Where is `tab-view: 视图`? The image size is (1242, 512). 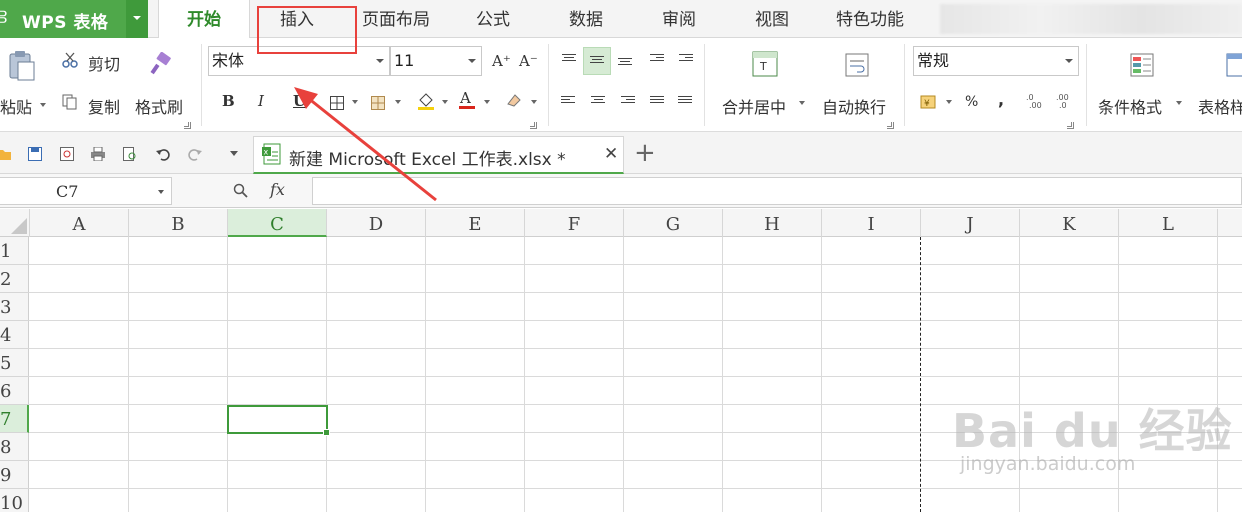 tab-view: 视图 is located at coordinates (772, 19).